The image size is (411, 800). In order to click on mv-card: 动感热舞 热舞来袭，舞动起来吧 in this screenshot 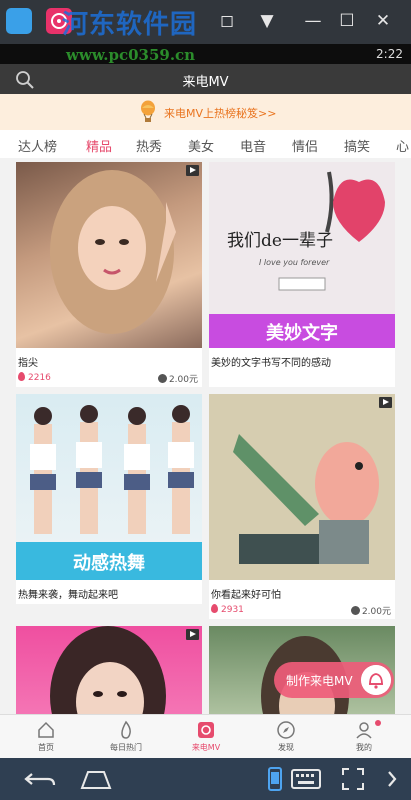, I will do `click(109, 499)`.